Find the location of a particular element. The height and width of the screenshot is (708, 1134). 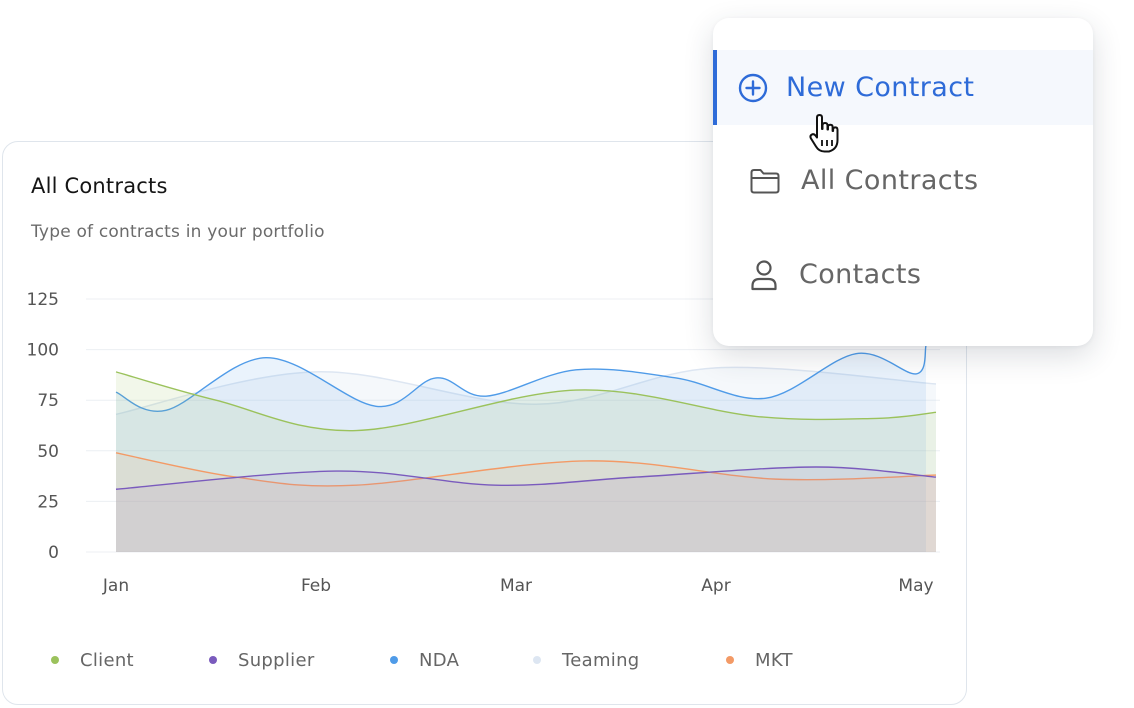

hand-pointer-cursor-icon is located at coordinates (826, 136).